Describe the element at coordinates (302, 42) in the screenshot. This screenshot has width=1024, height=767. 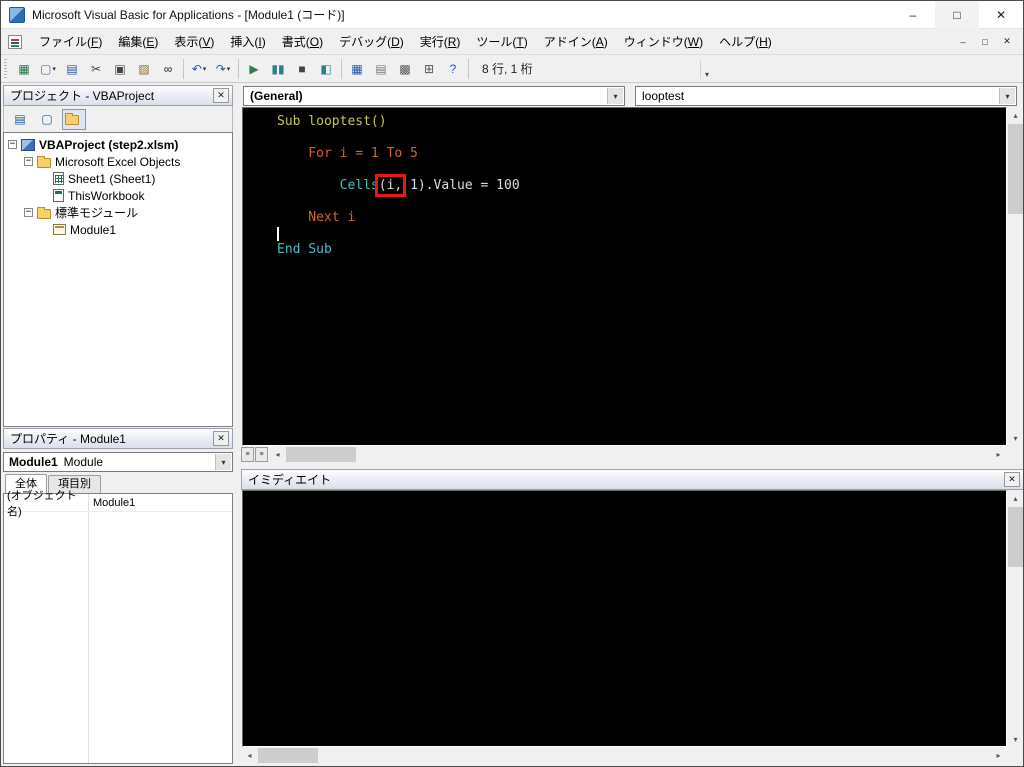
I see `menu-item-format: 書式(O)` at that location.